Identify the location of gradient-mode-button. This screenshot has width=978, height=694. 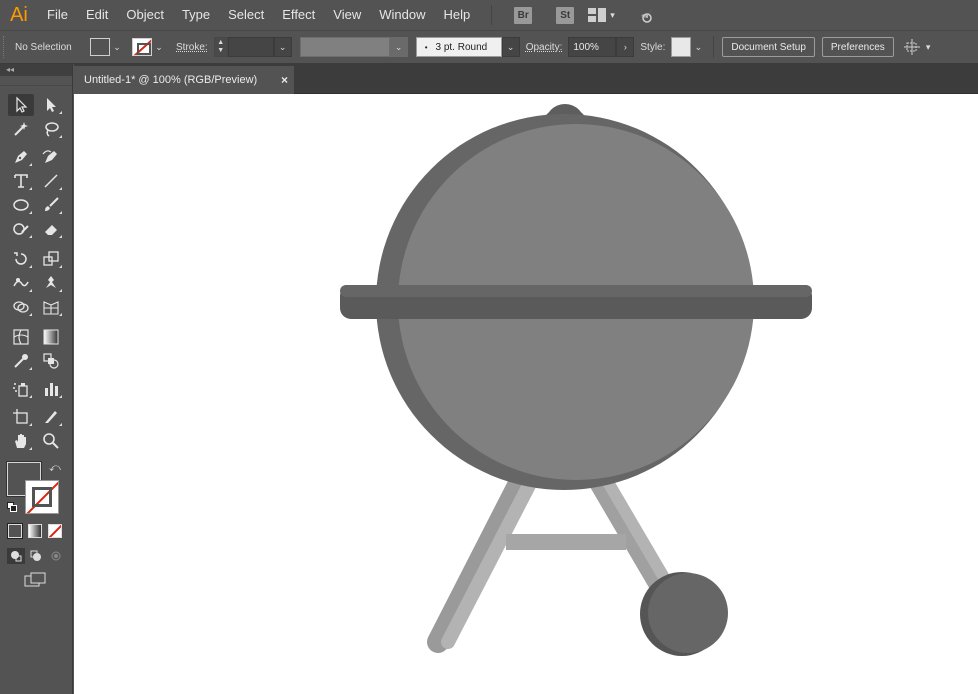
(35, 531).